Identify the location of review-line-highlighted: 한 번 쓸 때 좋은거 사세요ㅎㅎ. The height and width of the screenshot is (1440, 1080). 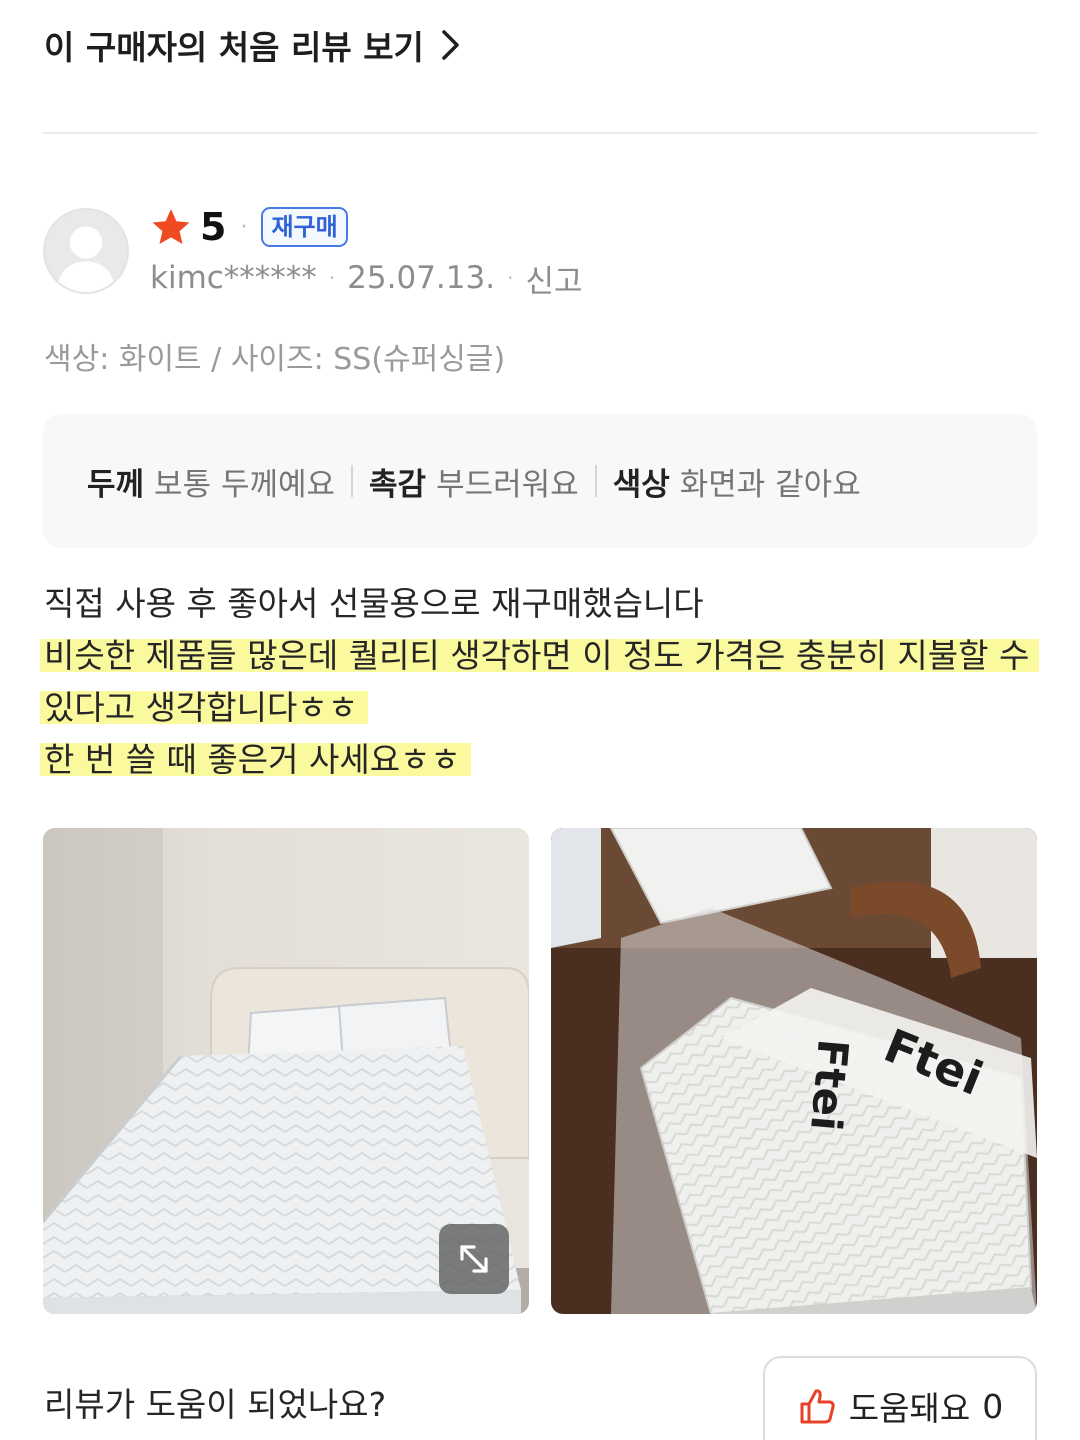
(542, 760).